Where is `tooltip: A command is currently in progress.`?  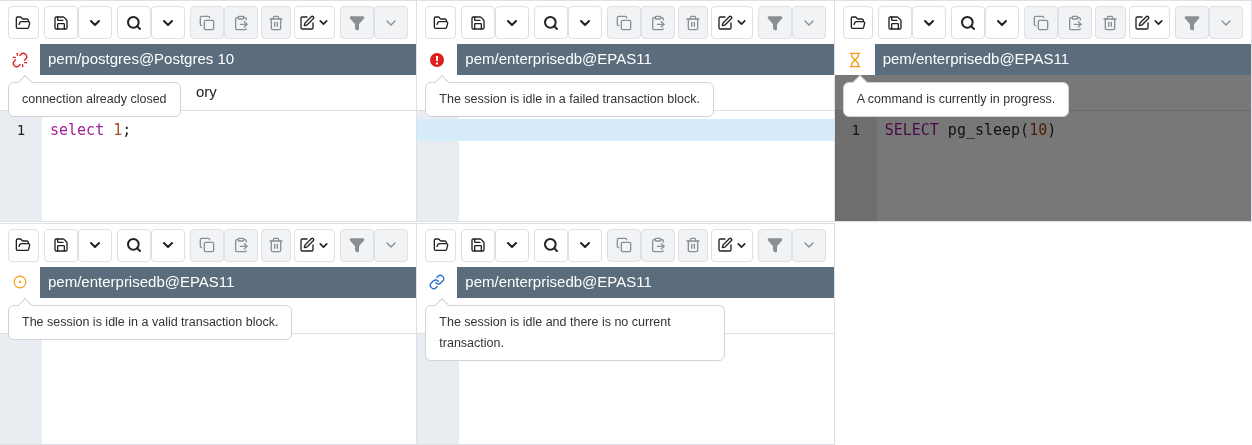 tooltip: A command is currently in progress. is located at coordinates (956, 99).